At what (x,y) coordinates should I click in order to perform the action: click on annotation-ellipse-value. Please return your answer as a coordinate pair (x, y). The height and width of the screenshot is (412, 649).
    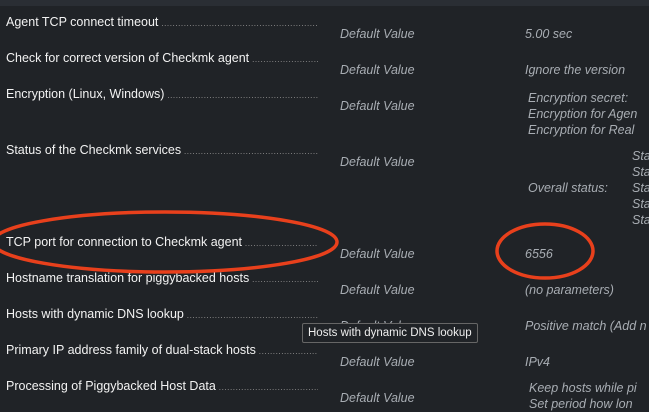
    Looking at the image, I should click on (545, 251).